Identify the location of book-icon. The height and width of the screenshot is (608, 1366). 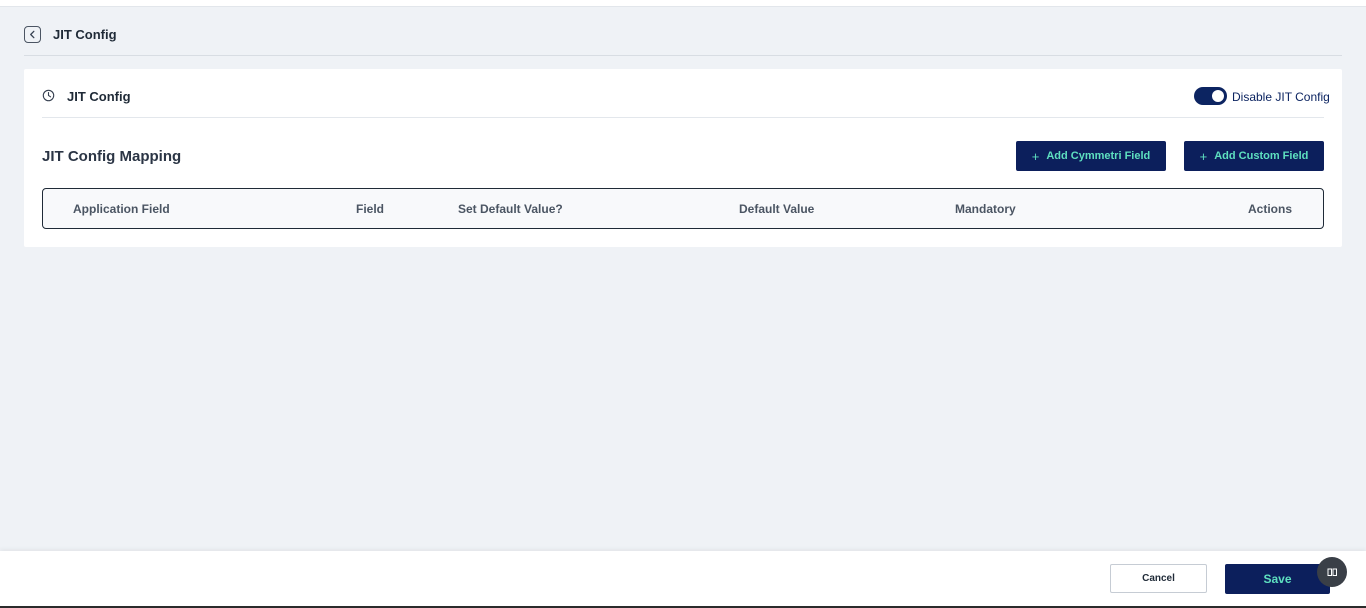
(1332, 572).